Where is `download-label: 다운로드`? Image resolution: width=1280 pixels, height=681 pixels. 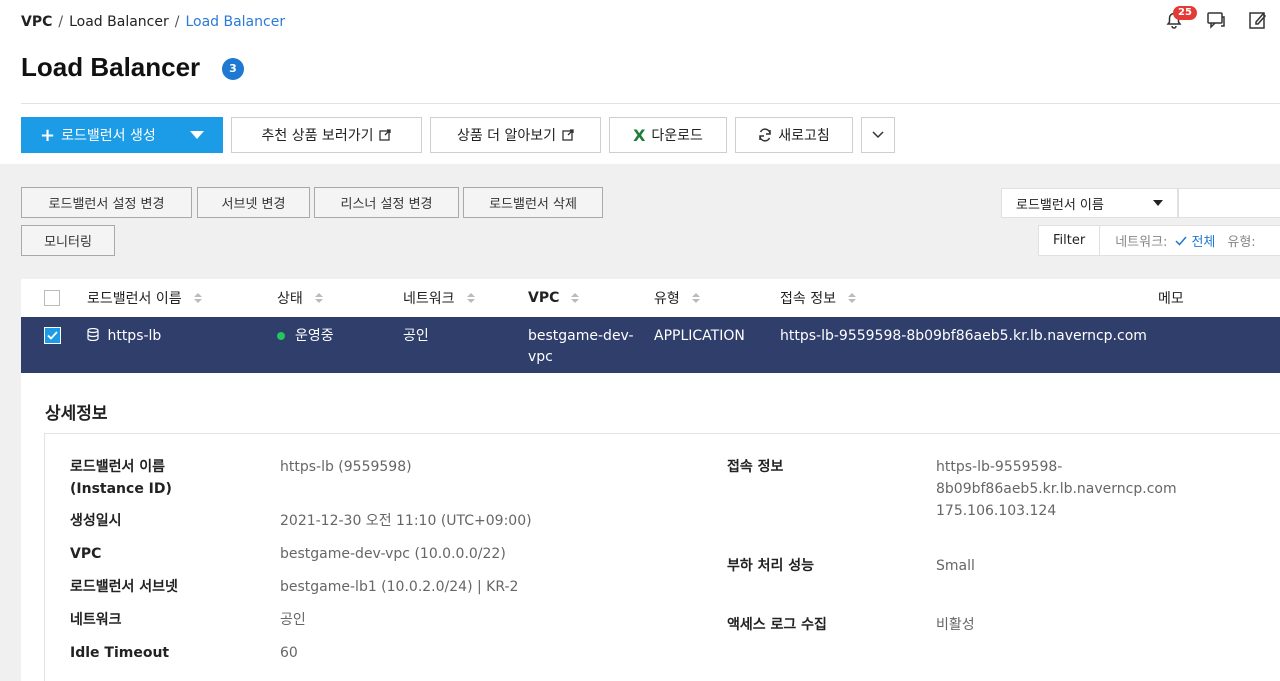 download-label: 다운로드 is located at coordinates (677, 136).